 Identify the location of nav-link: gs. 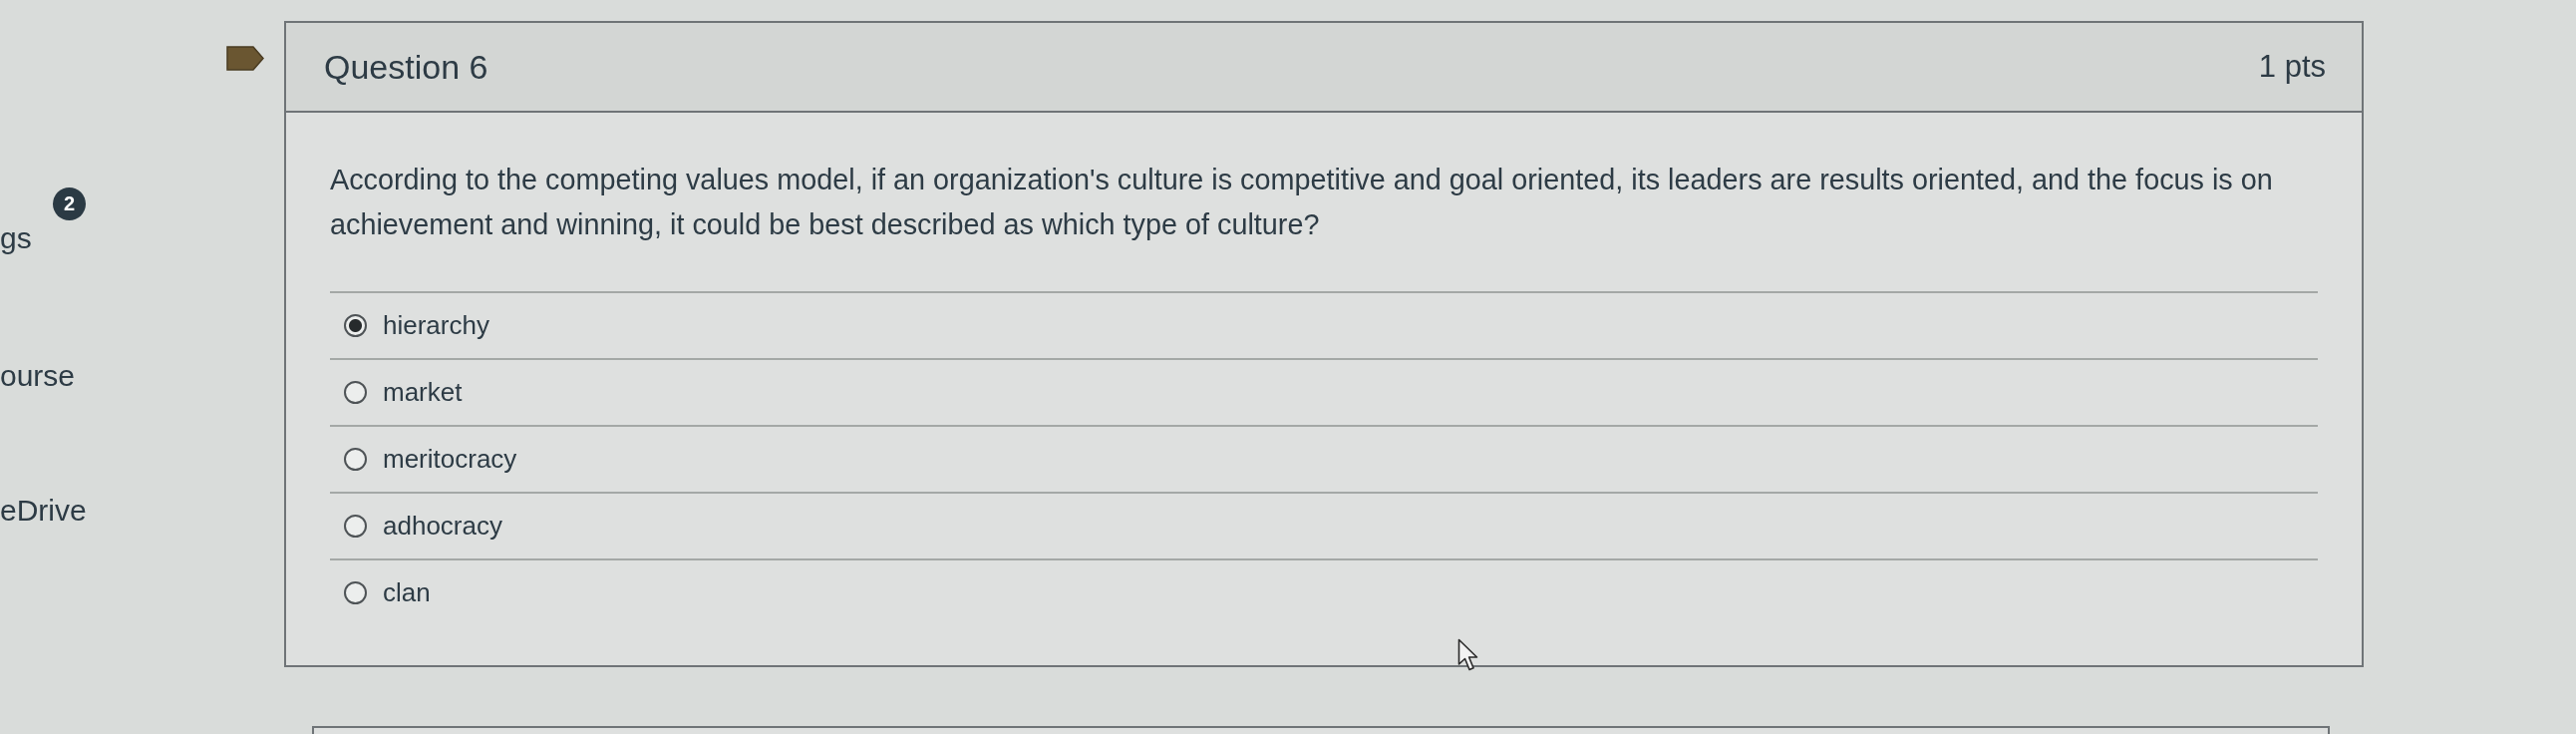
(16, 238).